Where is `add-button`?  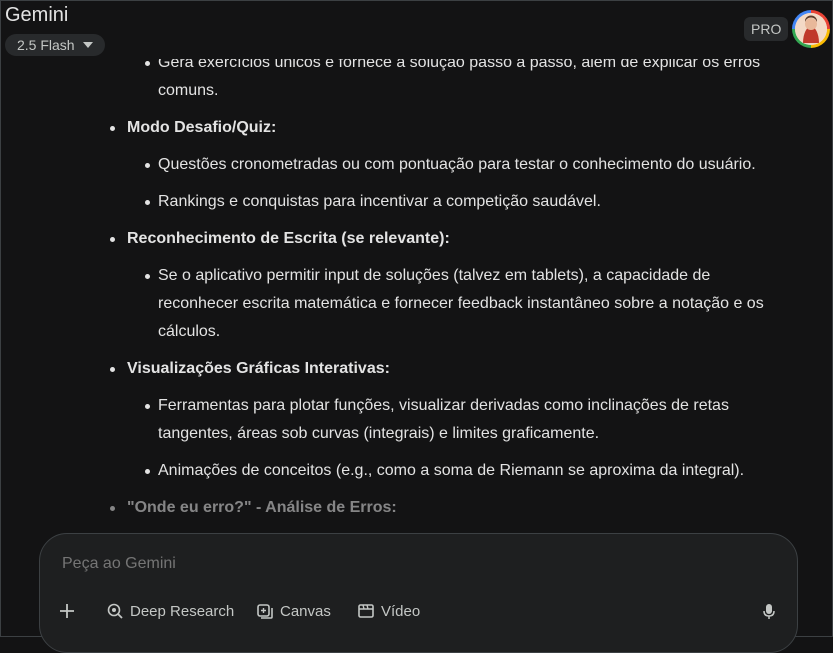 add-button is located at coordinates (67, 611).